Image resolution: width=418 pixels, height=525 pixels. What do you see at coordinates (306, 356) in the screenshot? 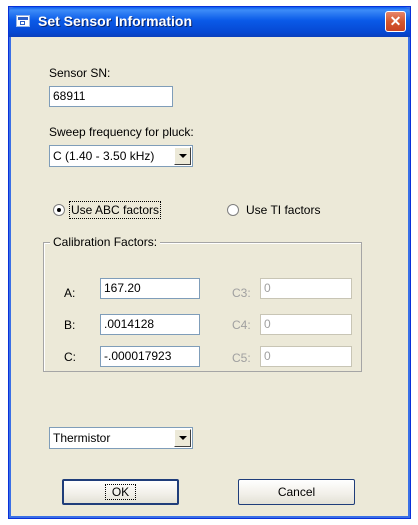
I see `factor-c5-input: 0` at bounding box center [306, 356].